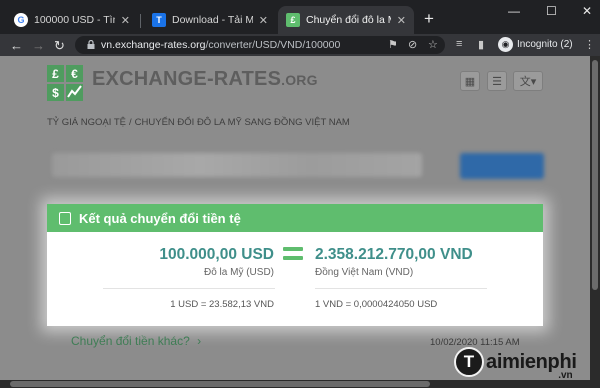  I want to click on star-icon: ☆, so click(433, 44).